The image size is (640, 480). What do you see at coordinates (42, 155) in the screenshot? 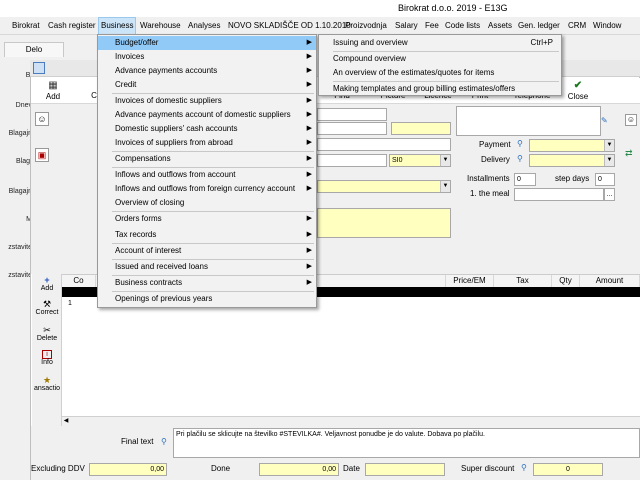
I see `car-icon: ▣` at bounding box center [42, 155].